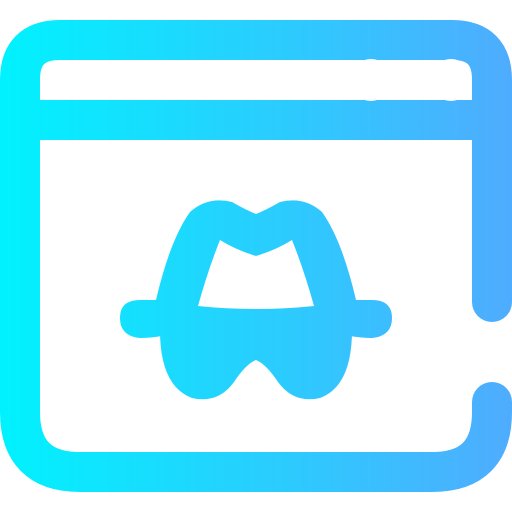  Describe the element at coordinates (256, 365) in the screenshot. I see `spy-face-icon` at that location.